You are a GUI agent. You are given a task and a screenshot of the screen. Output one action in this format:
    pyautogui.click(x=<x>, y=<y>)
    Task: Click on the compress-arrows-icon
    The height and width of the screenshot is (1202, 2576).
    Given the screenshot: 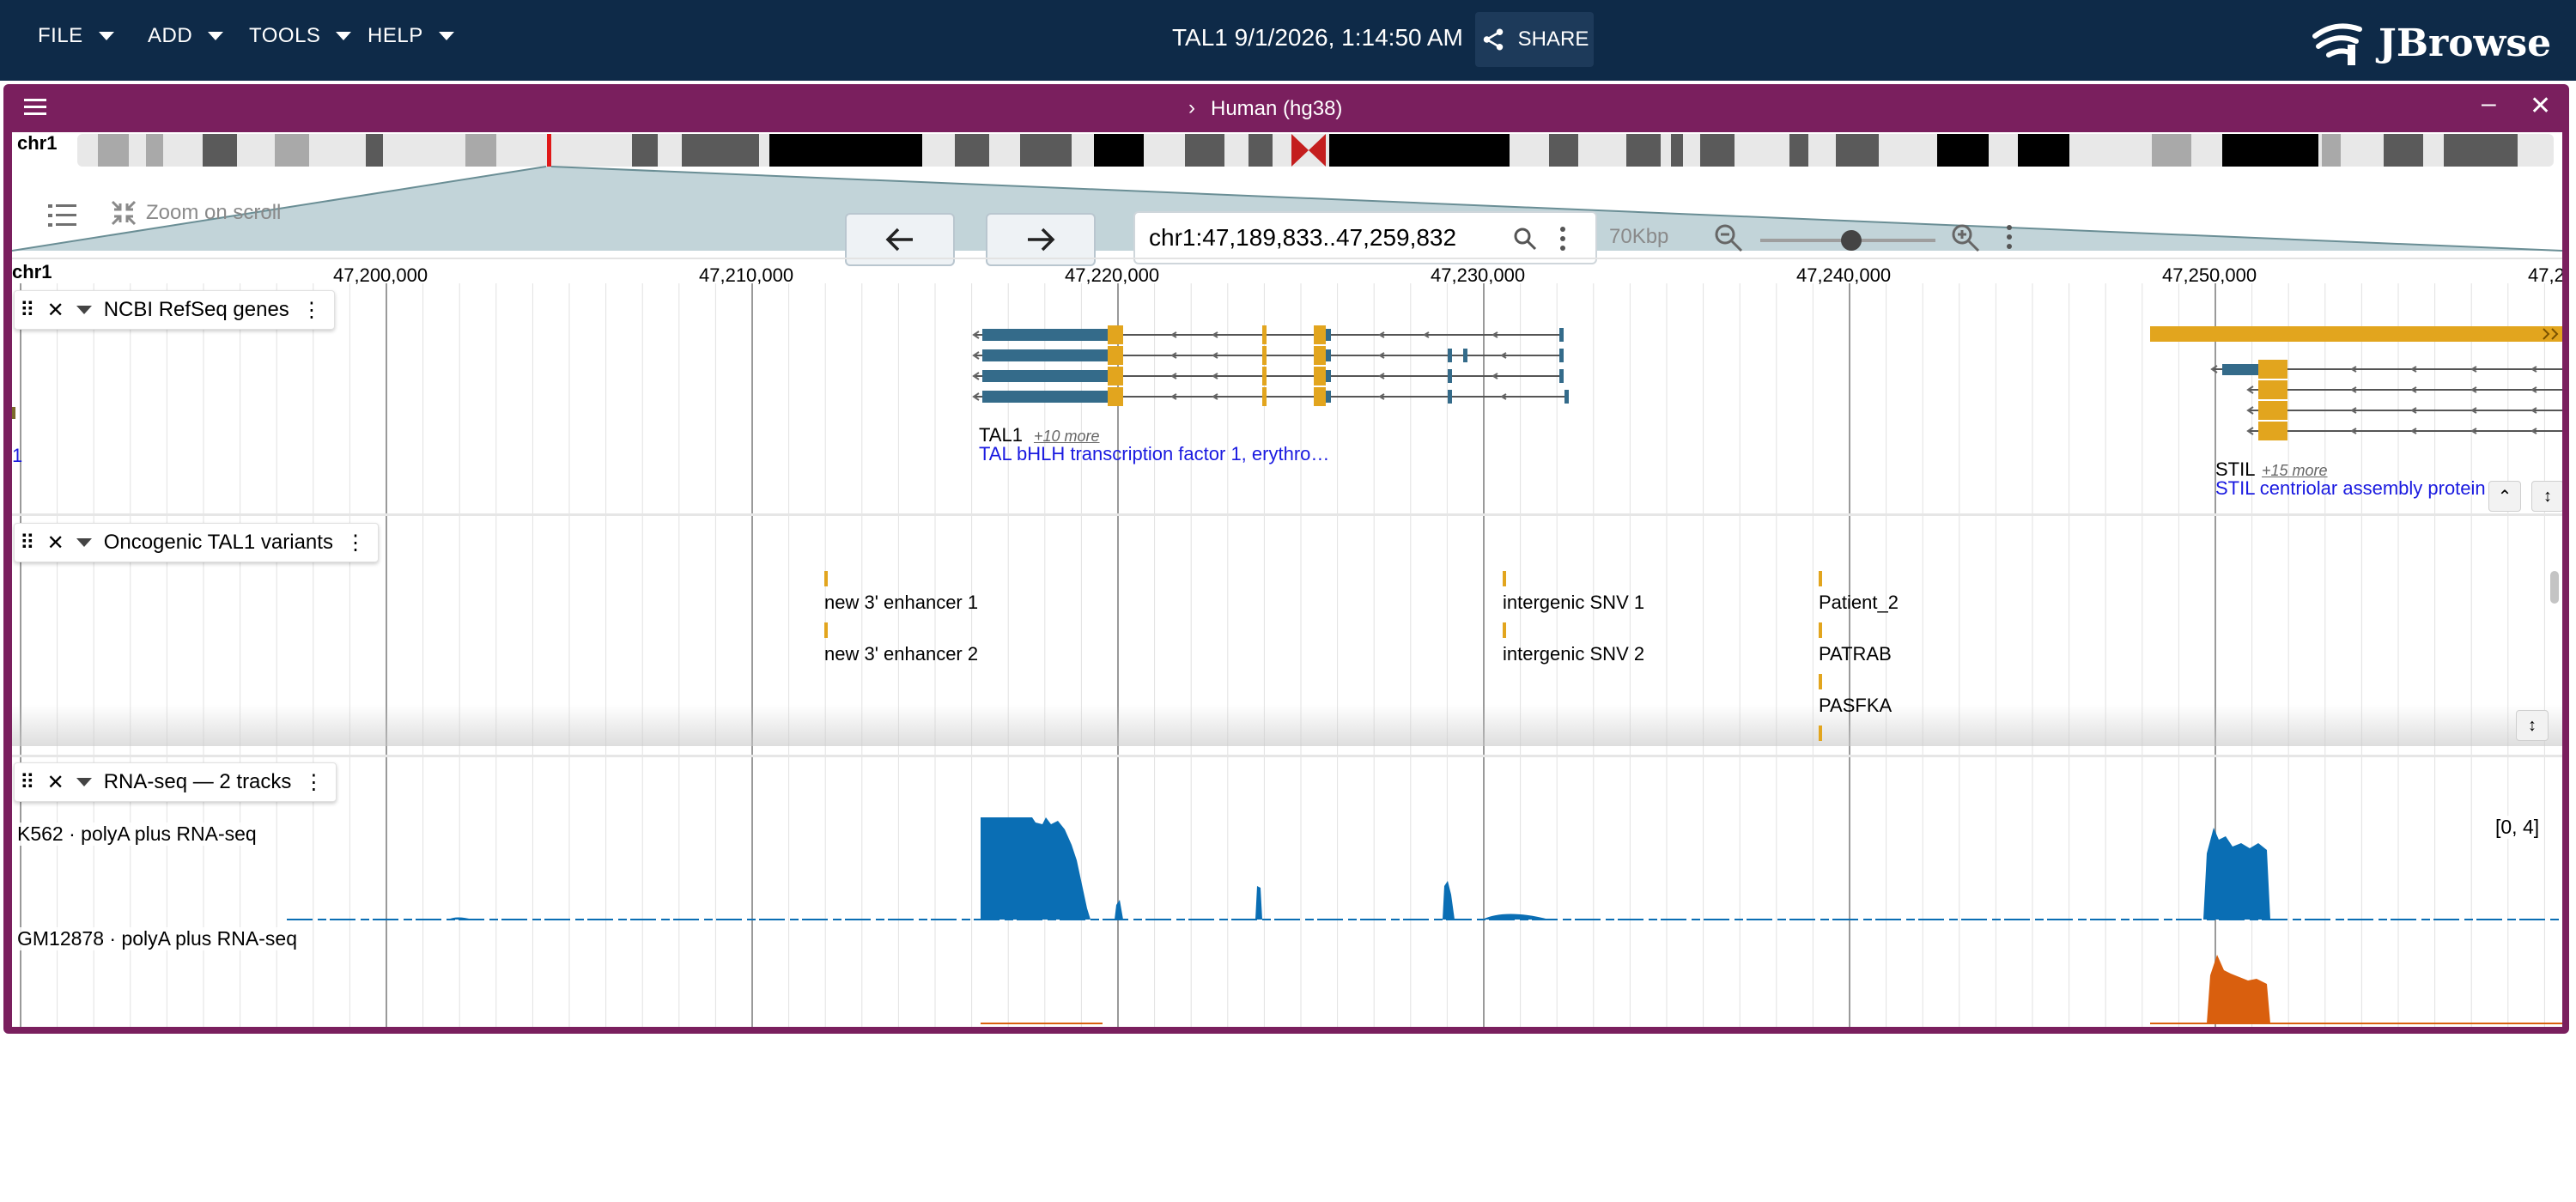 What is the action you would take?
    pyautogui.click(x=124, y=213)
    